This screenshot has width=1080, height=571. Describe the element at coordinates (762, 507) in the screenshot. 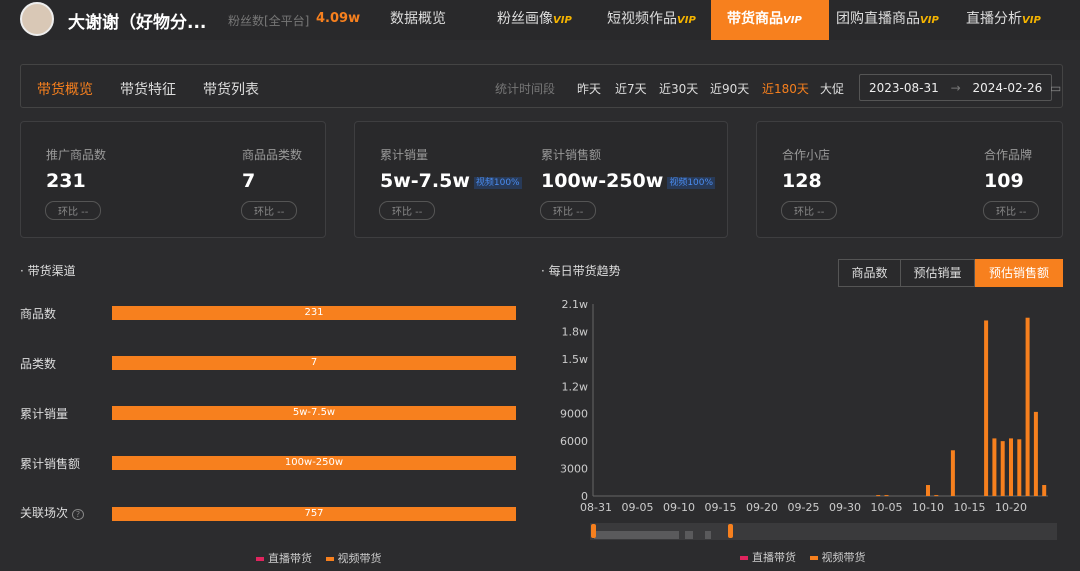

I see `x-tick-label: 09-20` at that location.